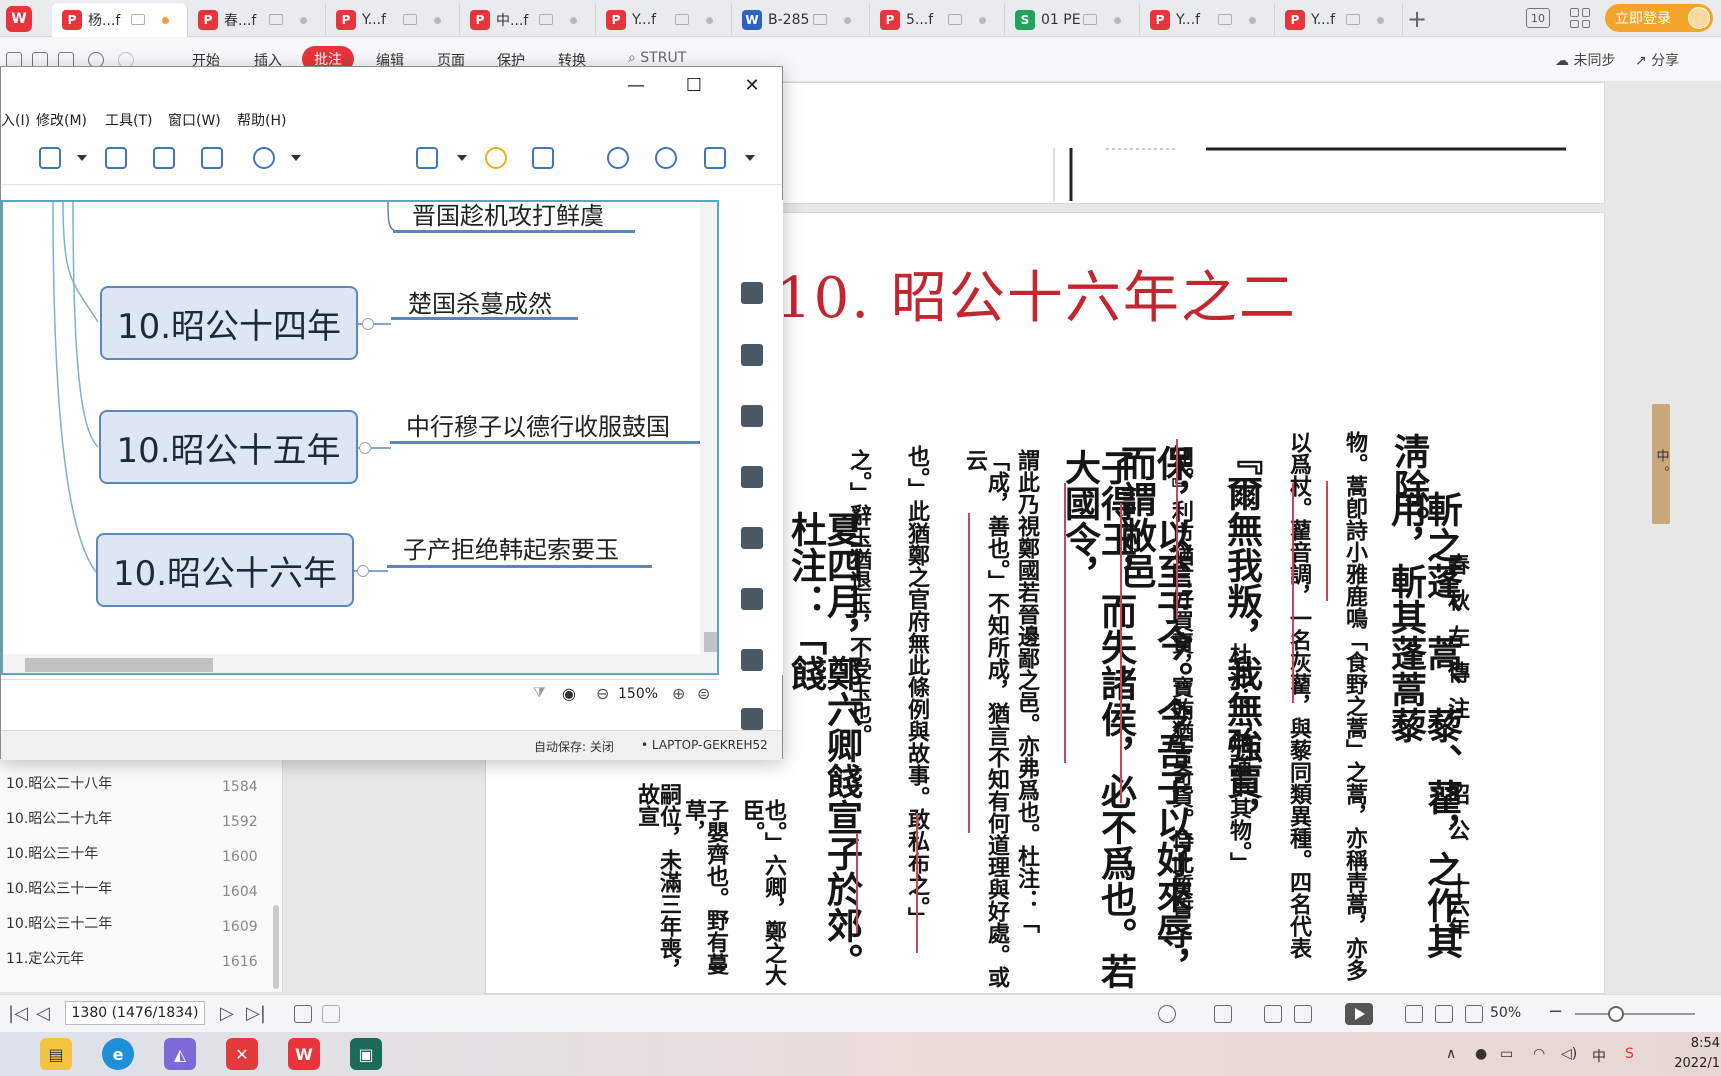 The image size is (1721, 1076). Describe the element at coordinates (227, 1013) in the screenshot. I see `next-page-icon: ▷` at that location.